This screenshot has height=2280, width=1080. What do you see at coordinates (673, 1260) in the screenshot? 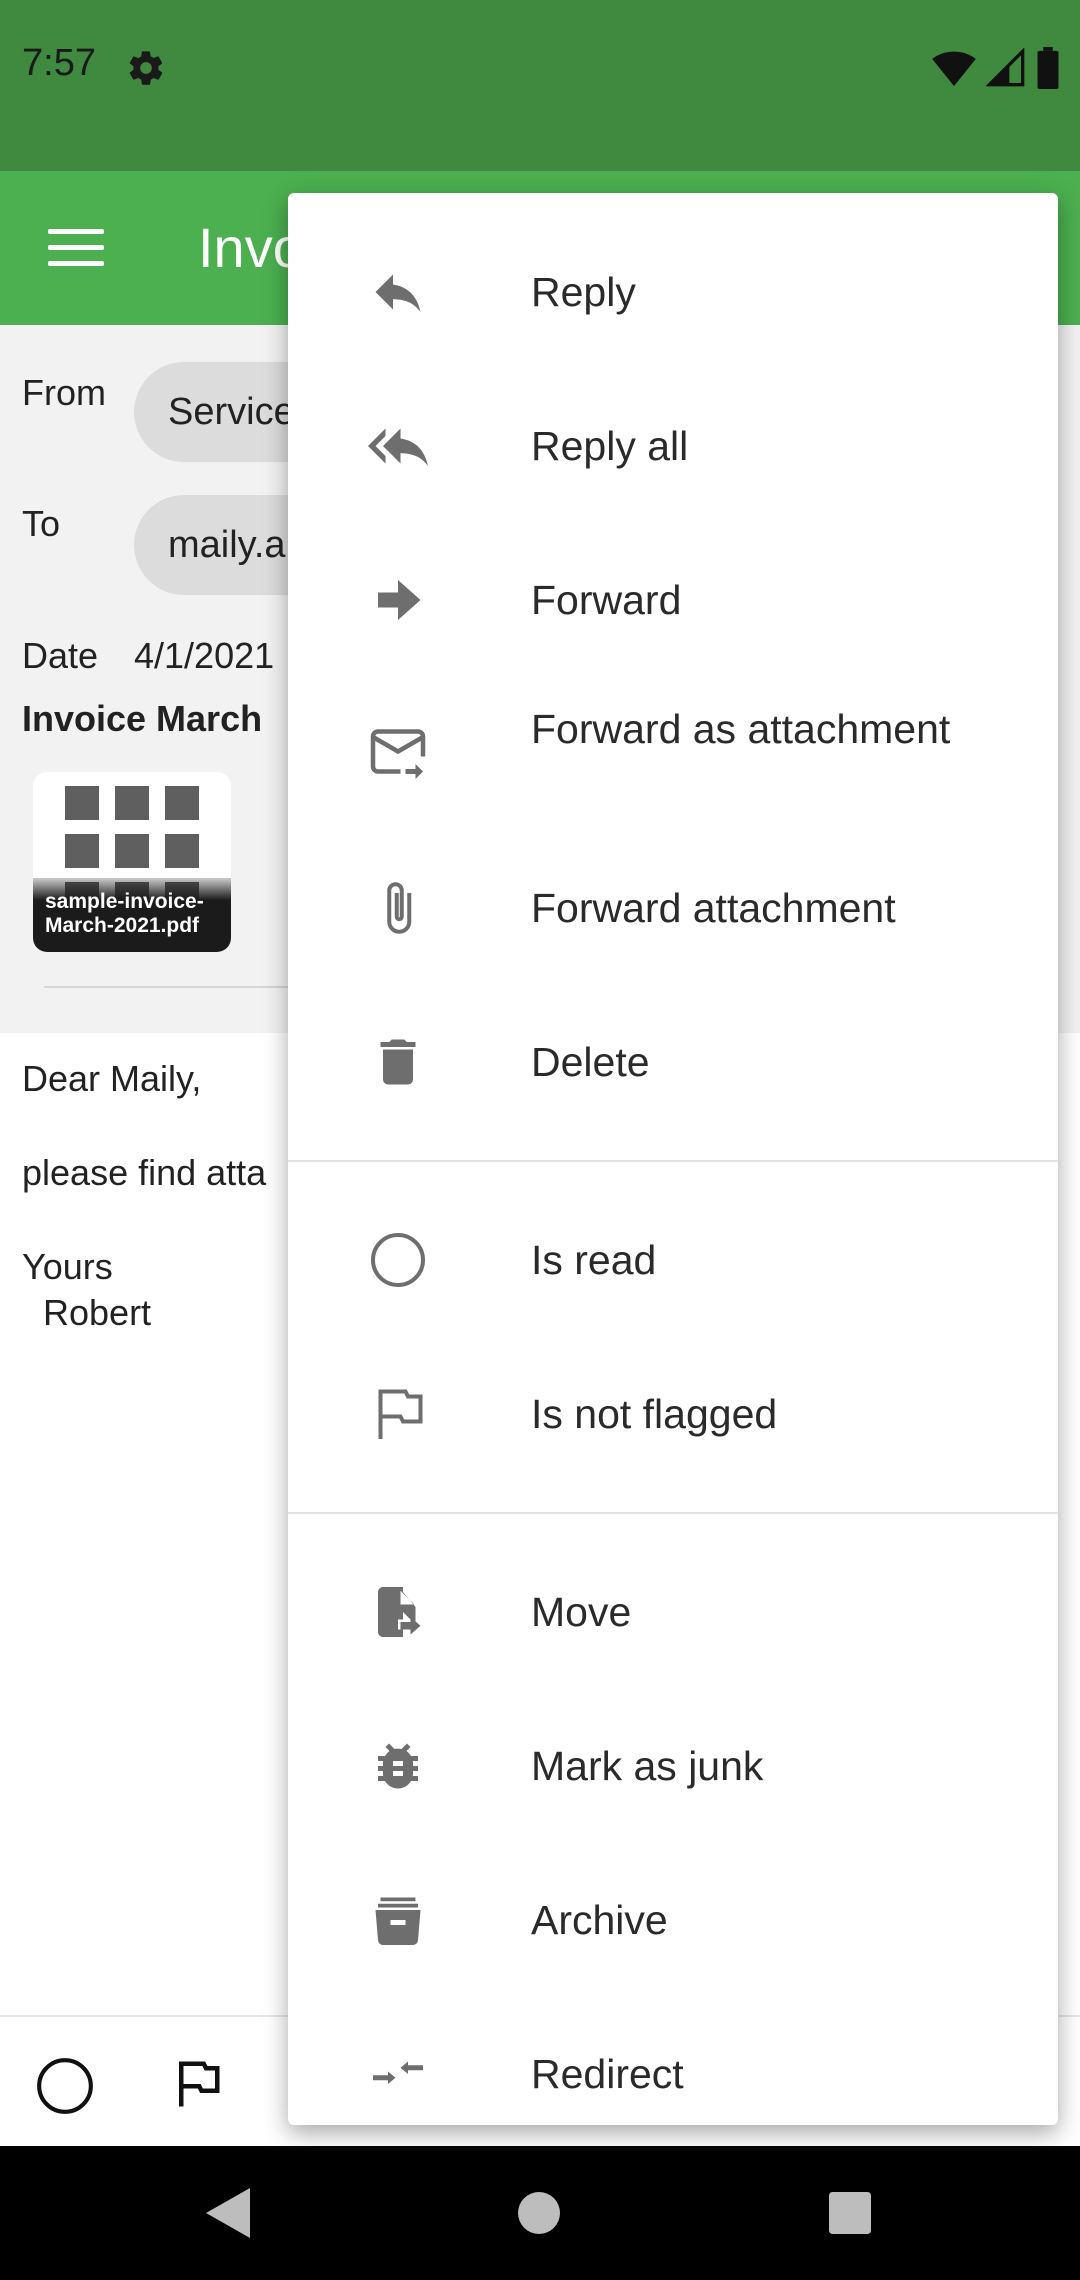
I see `menu-item-is-read: Is read` at bounding box center [673, 1260].